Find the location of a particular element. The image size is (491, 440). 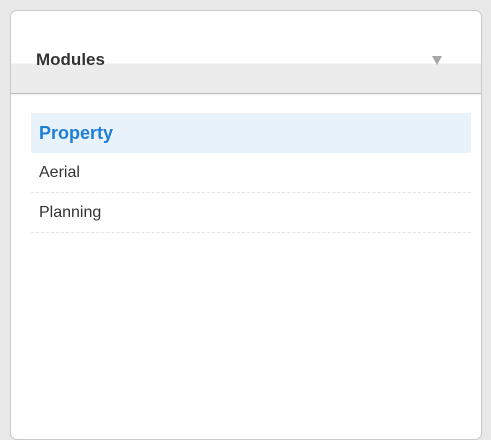

chevron-down-icon is located at coordinates (437, 60).